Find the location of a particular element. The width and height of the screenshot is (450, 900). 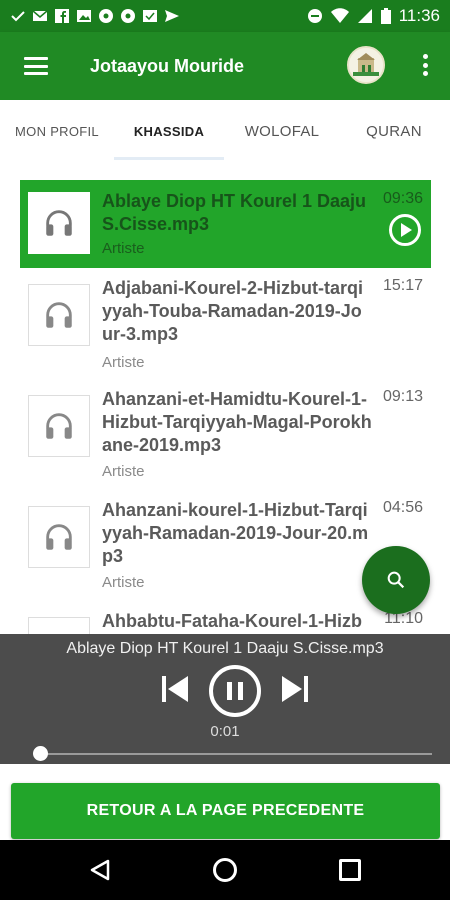

app-bar: Jotaayou Mouride is located at coordinates (225, 66).